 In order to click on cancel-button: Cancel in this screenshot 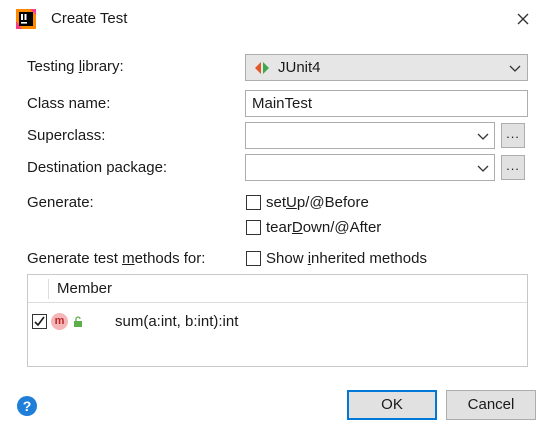, I will do `click(491, 405)`.